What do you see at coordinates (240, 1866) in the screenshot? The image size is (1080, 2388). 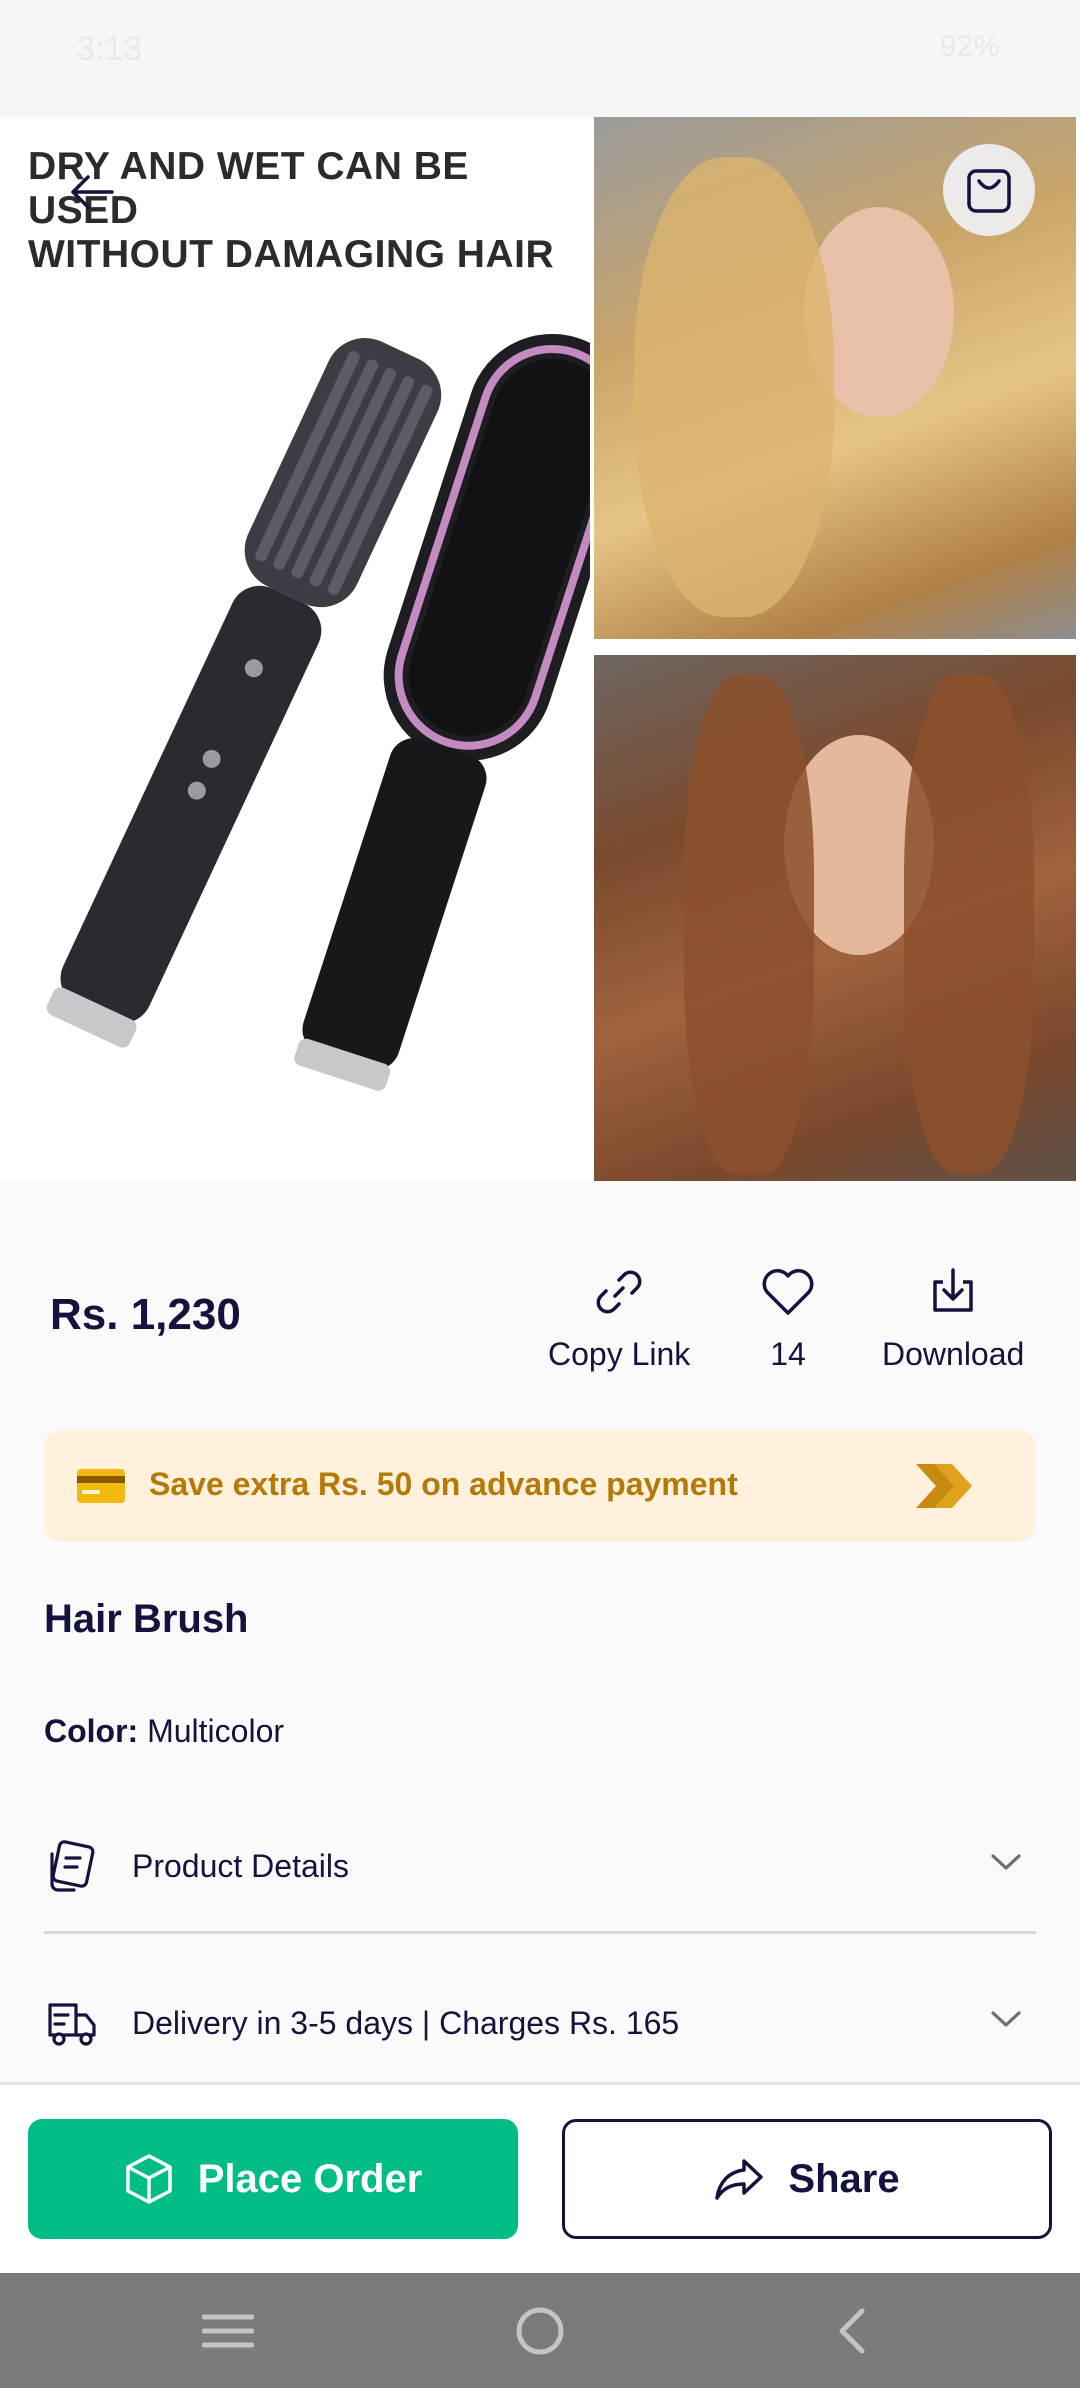 I see `product-details-label: Product Details` at bounding box center [240, 1866].